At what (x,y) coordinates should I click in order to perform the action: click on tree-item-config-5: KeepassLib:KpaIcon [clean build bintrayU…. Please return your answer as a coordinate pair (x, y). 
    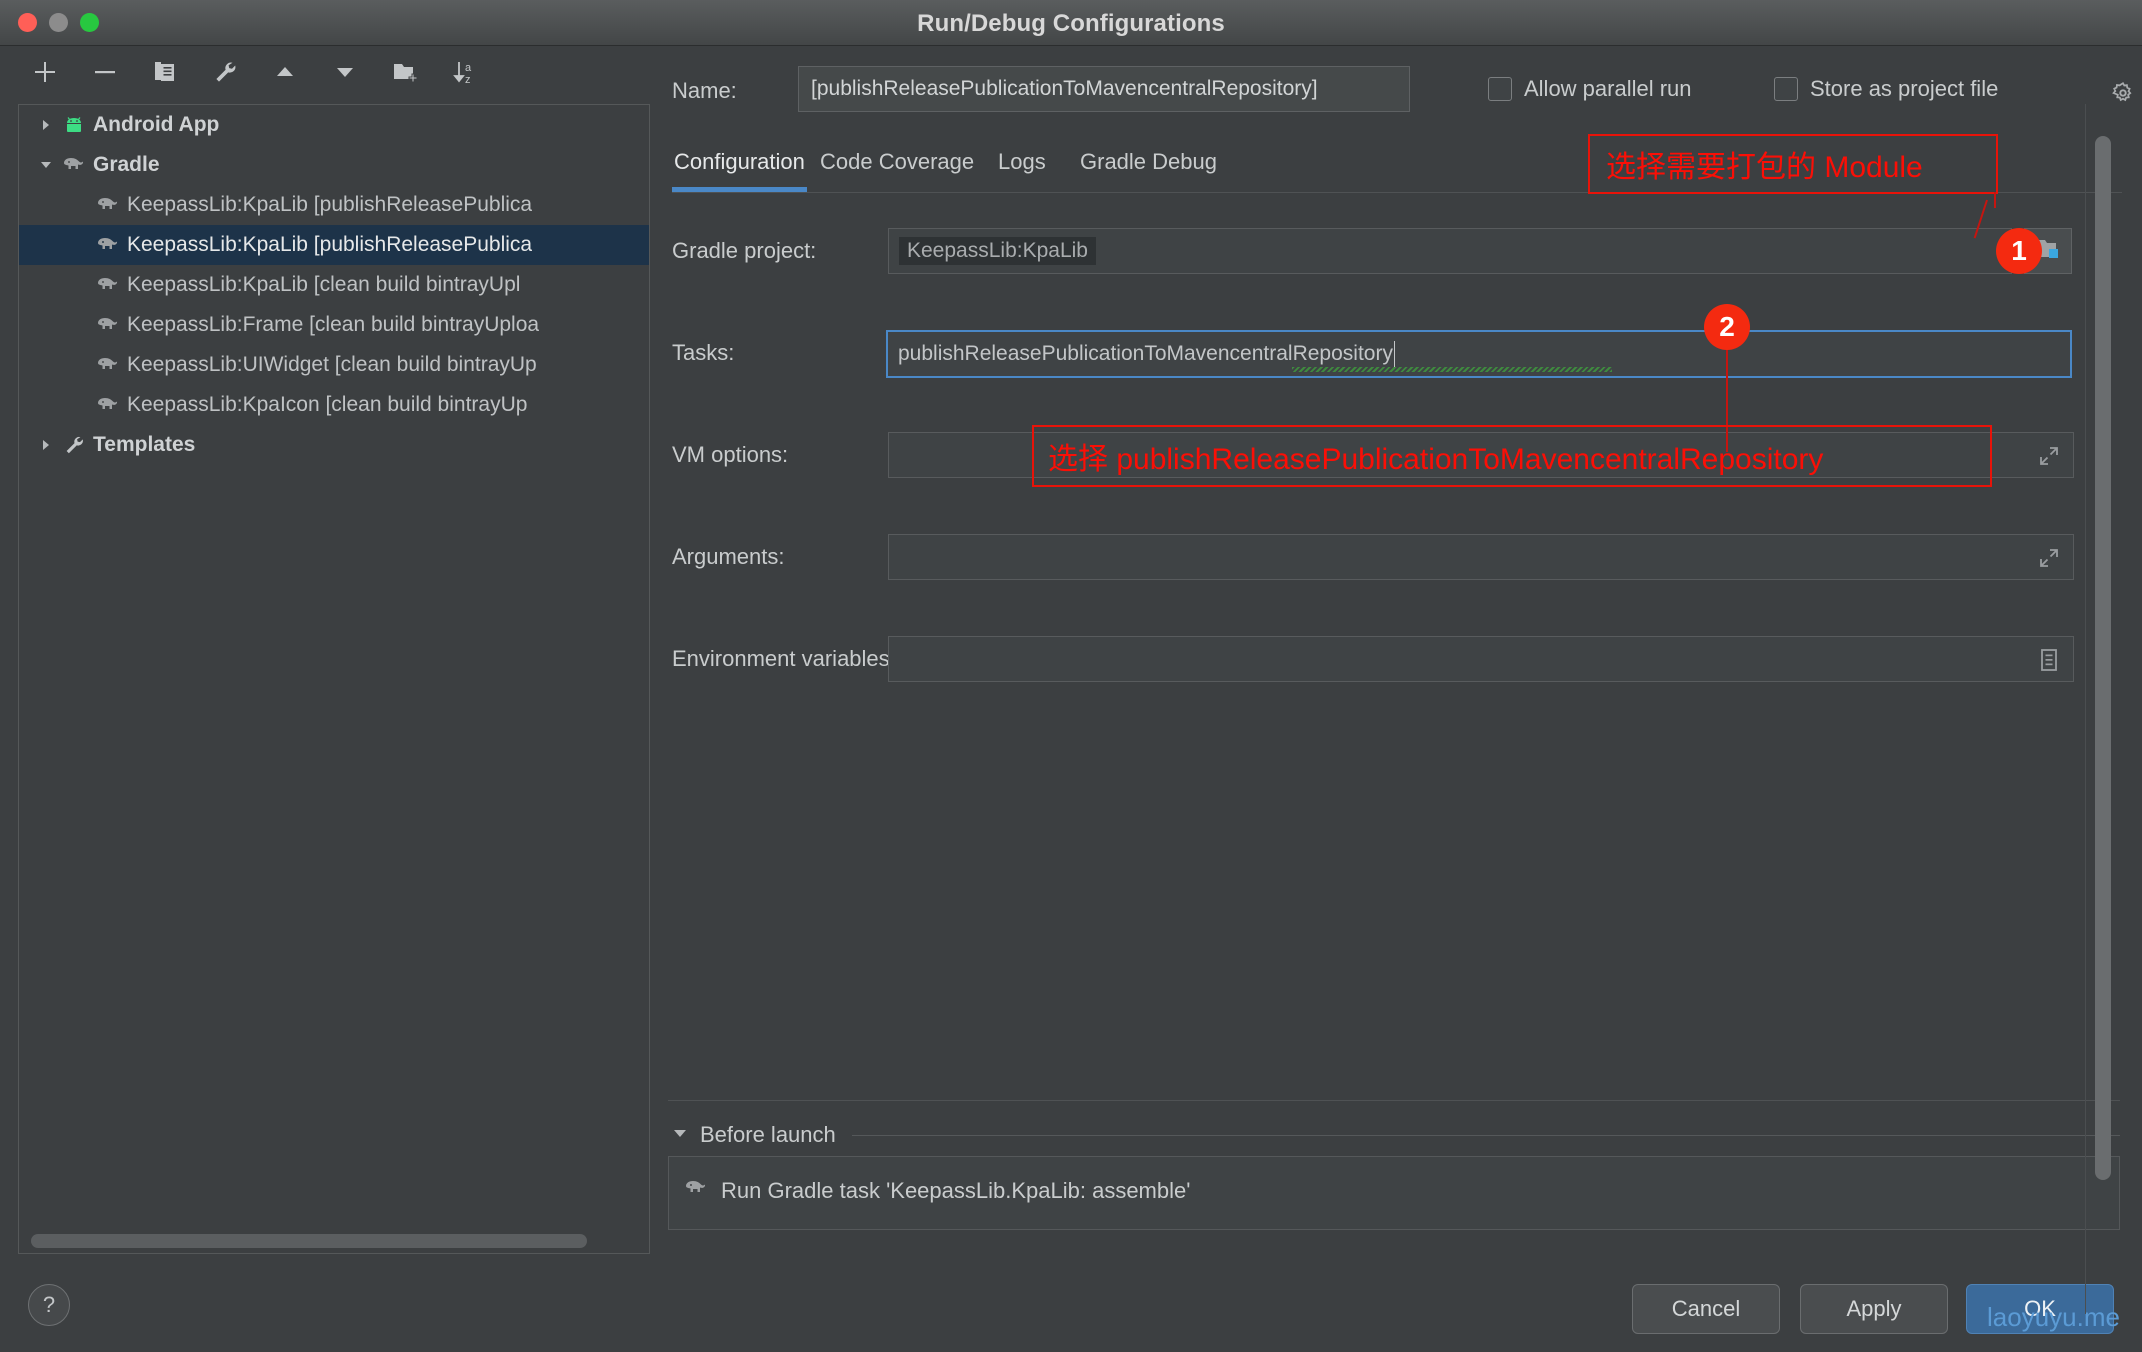
    Looking at the image, I should click on (334, 405).